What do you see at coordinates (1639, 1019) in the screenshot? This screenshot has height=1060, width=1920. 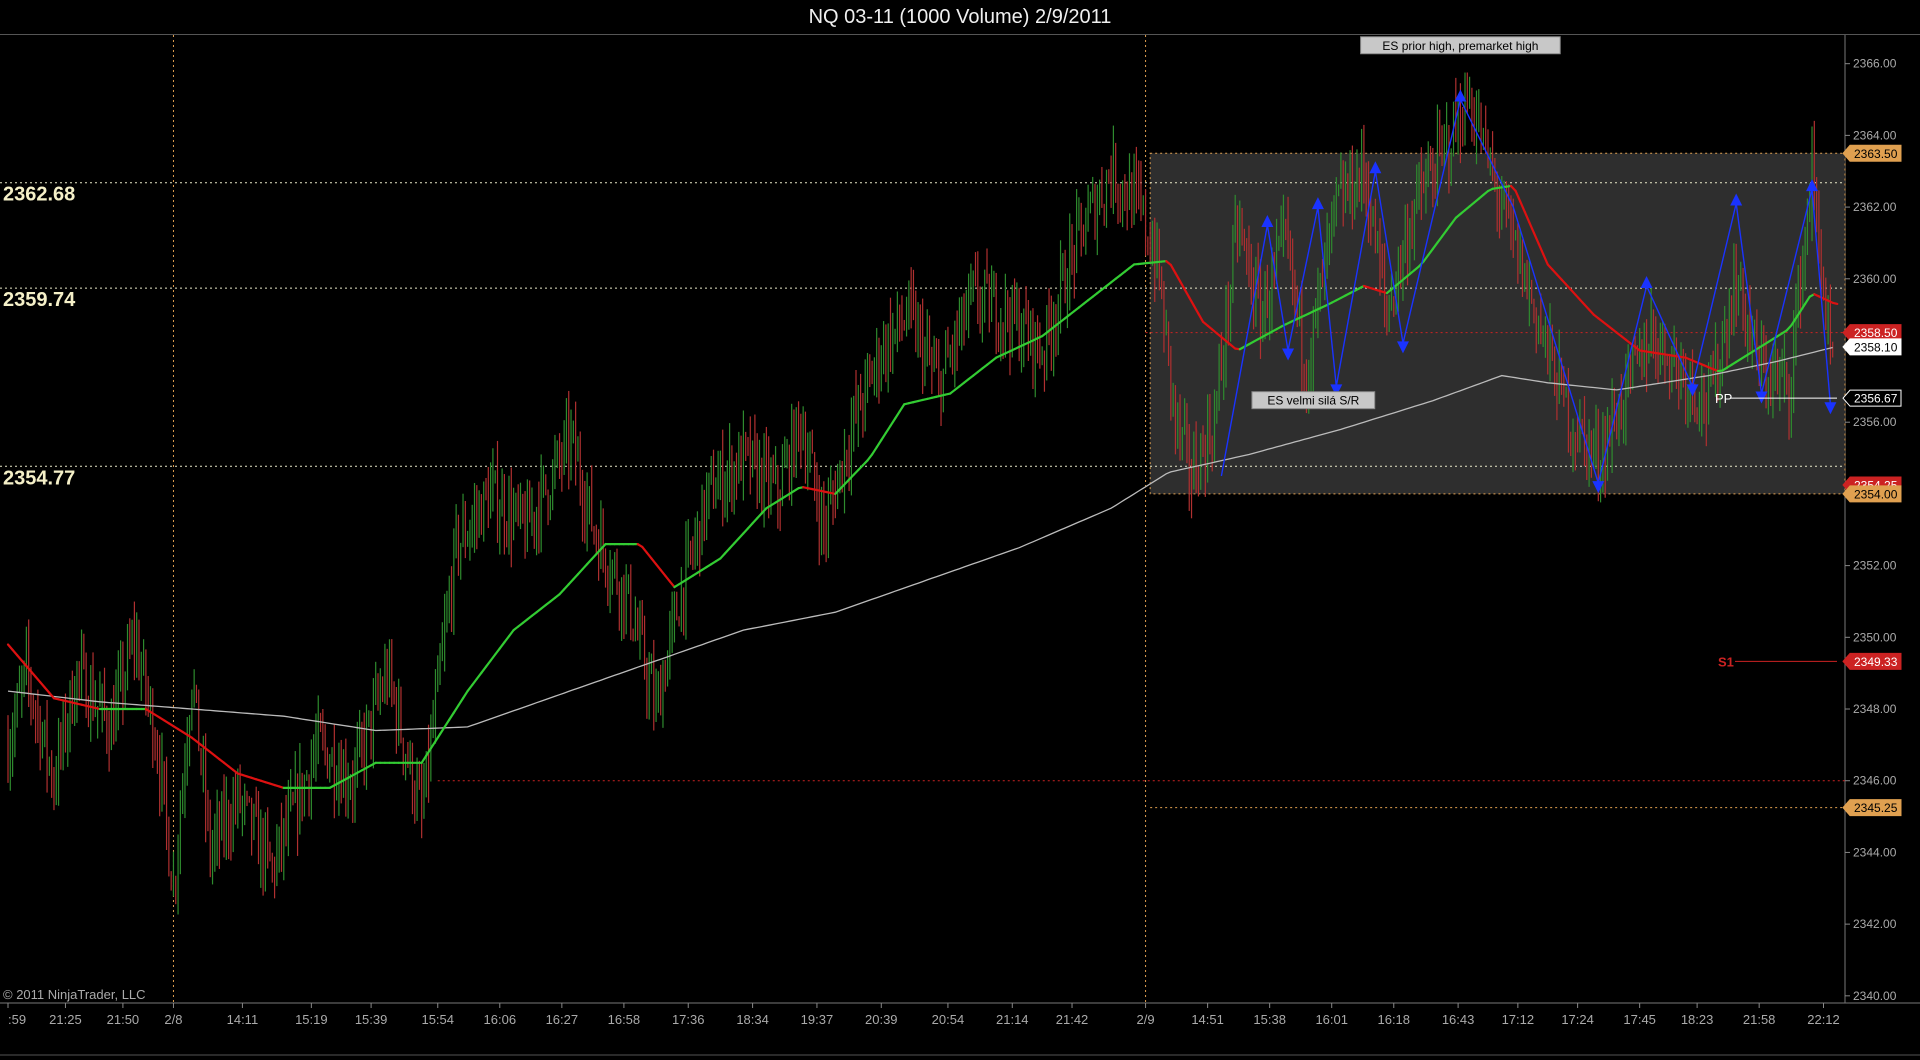 I see `x-tick-label: 17:45` at bounding box center [1639, 1019].